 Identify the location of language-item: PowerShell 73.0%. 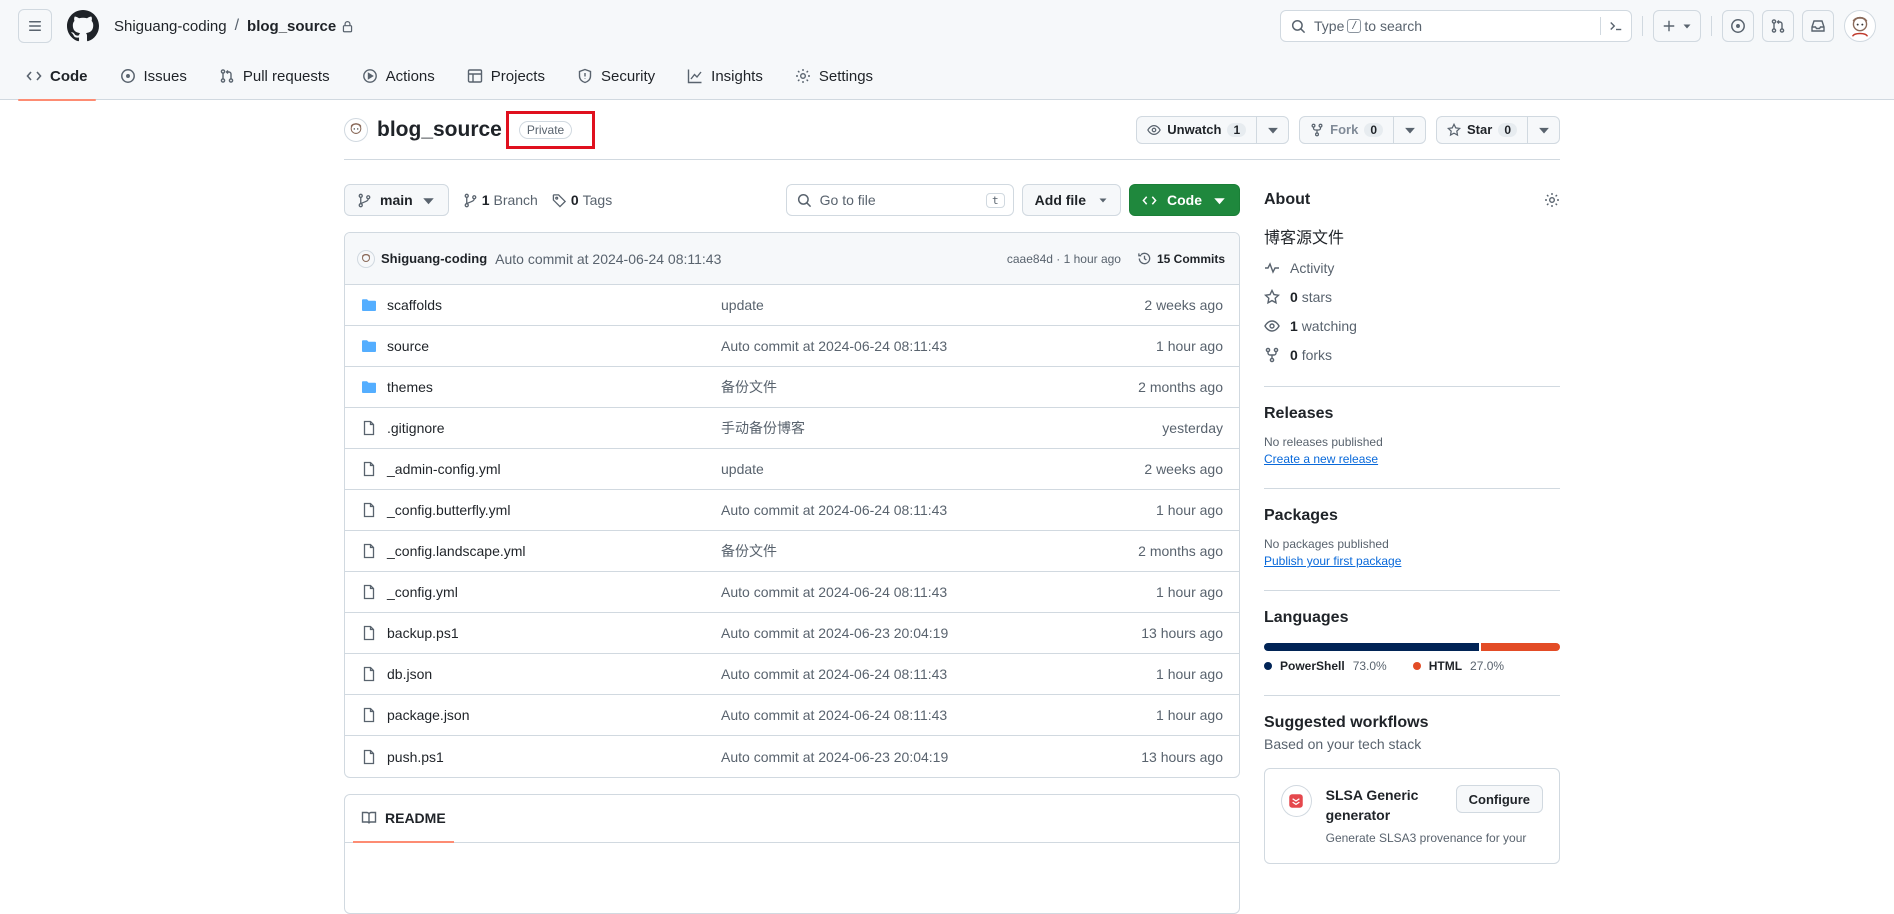
(1325, 666).